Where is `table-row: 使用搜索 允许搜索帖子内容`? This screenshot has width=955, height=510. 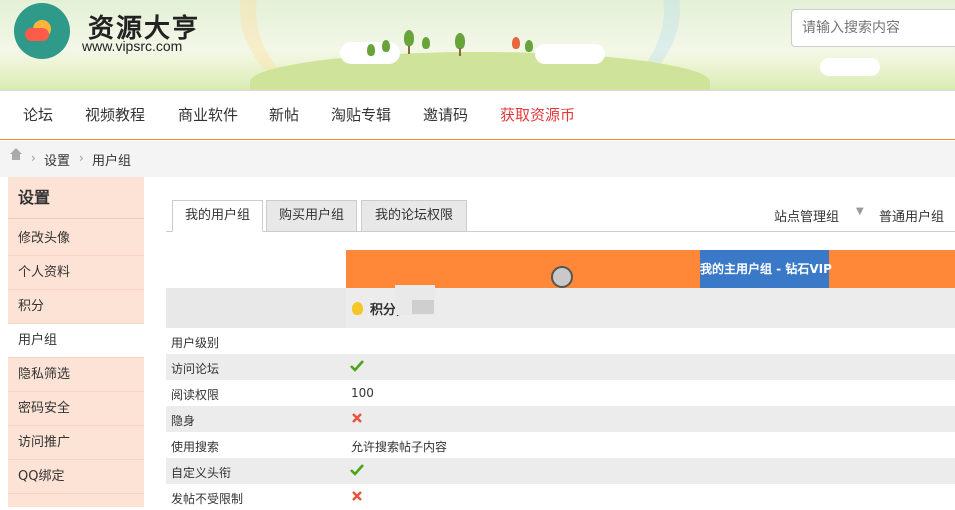
table-row: 使用搜索 允许搜索帖子内容 is located at coordinates (560, 445).